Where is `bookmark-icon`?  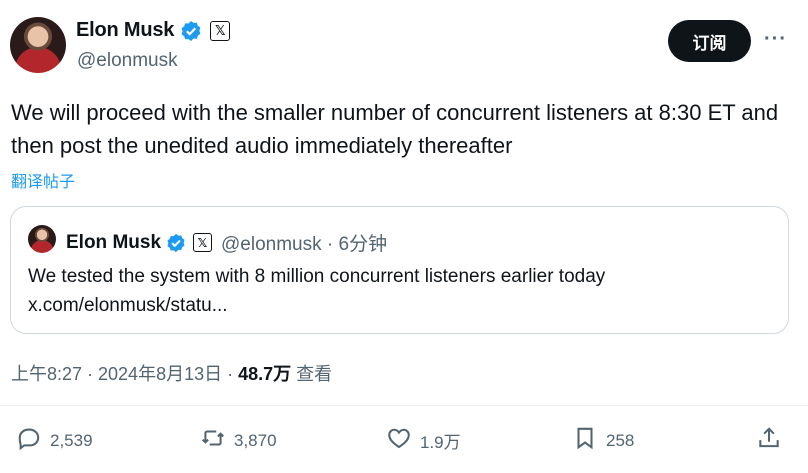
bookmark-icon is located at coordinates (585, 440).